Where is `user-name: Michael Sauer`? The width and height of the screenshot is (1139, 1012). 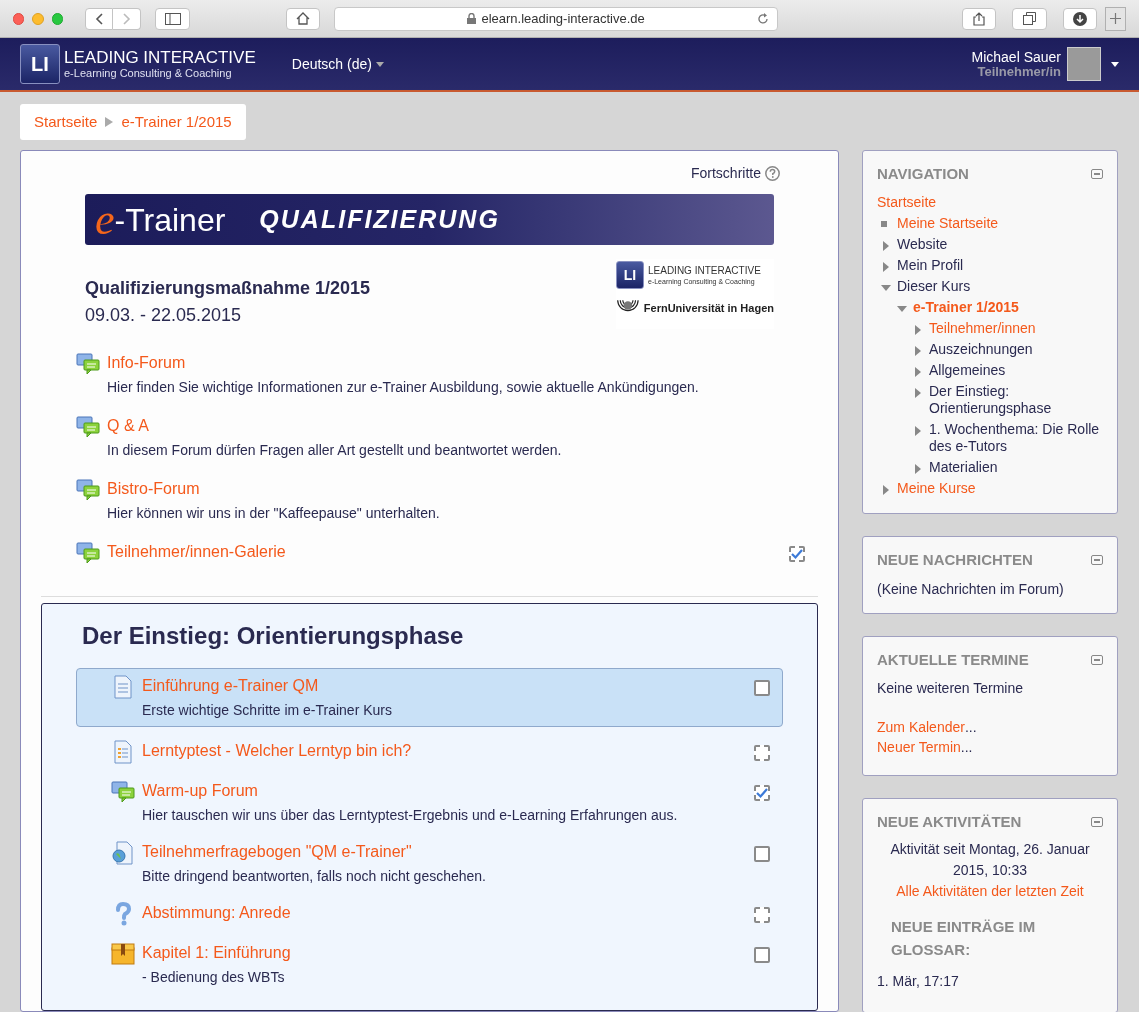 user-name: Michael Sauer is located at coordinates (1016, 57).